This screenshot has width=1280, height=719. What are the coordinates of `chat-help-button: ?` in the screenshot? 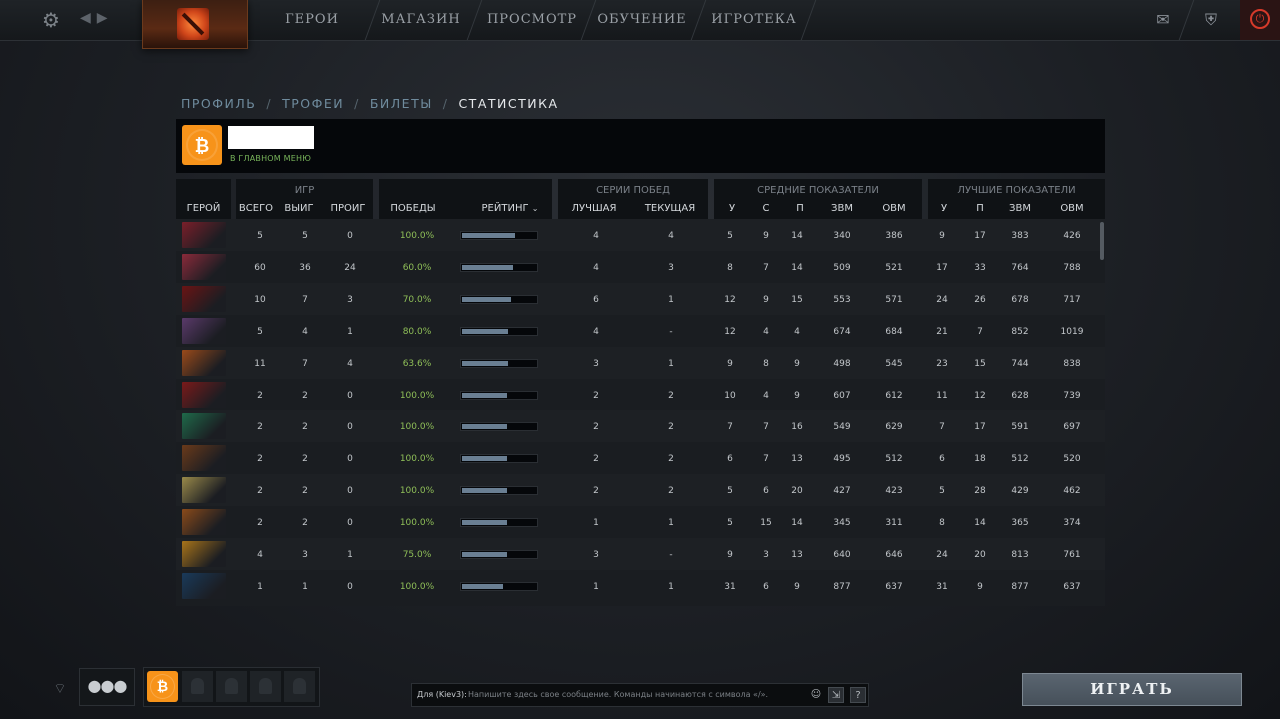 It's located at (858, 695).